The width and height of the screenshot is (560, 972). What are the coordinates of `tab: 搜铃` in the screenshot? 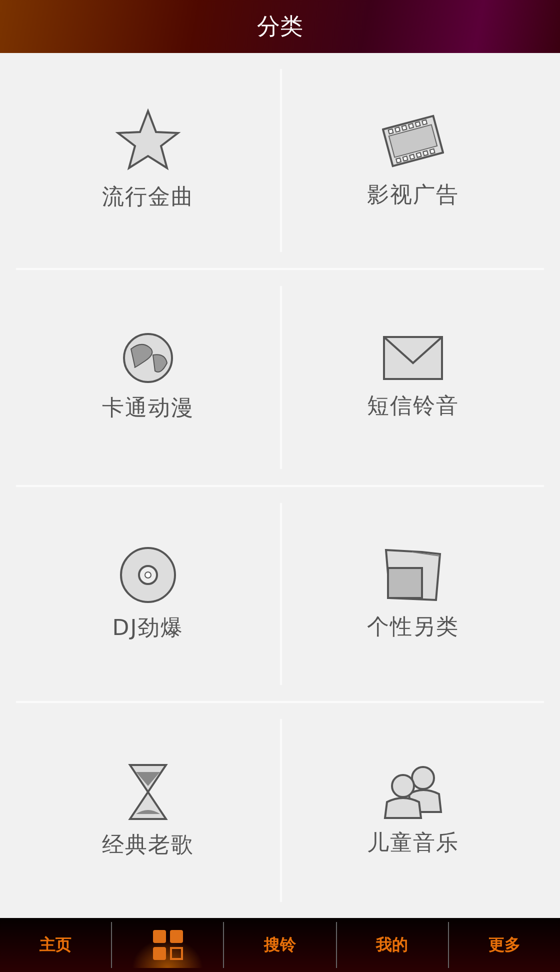 It's located at (279, 945).